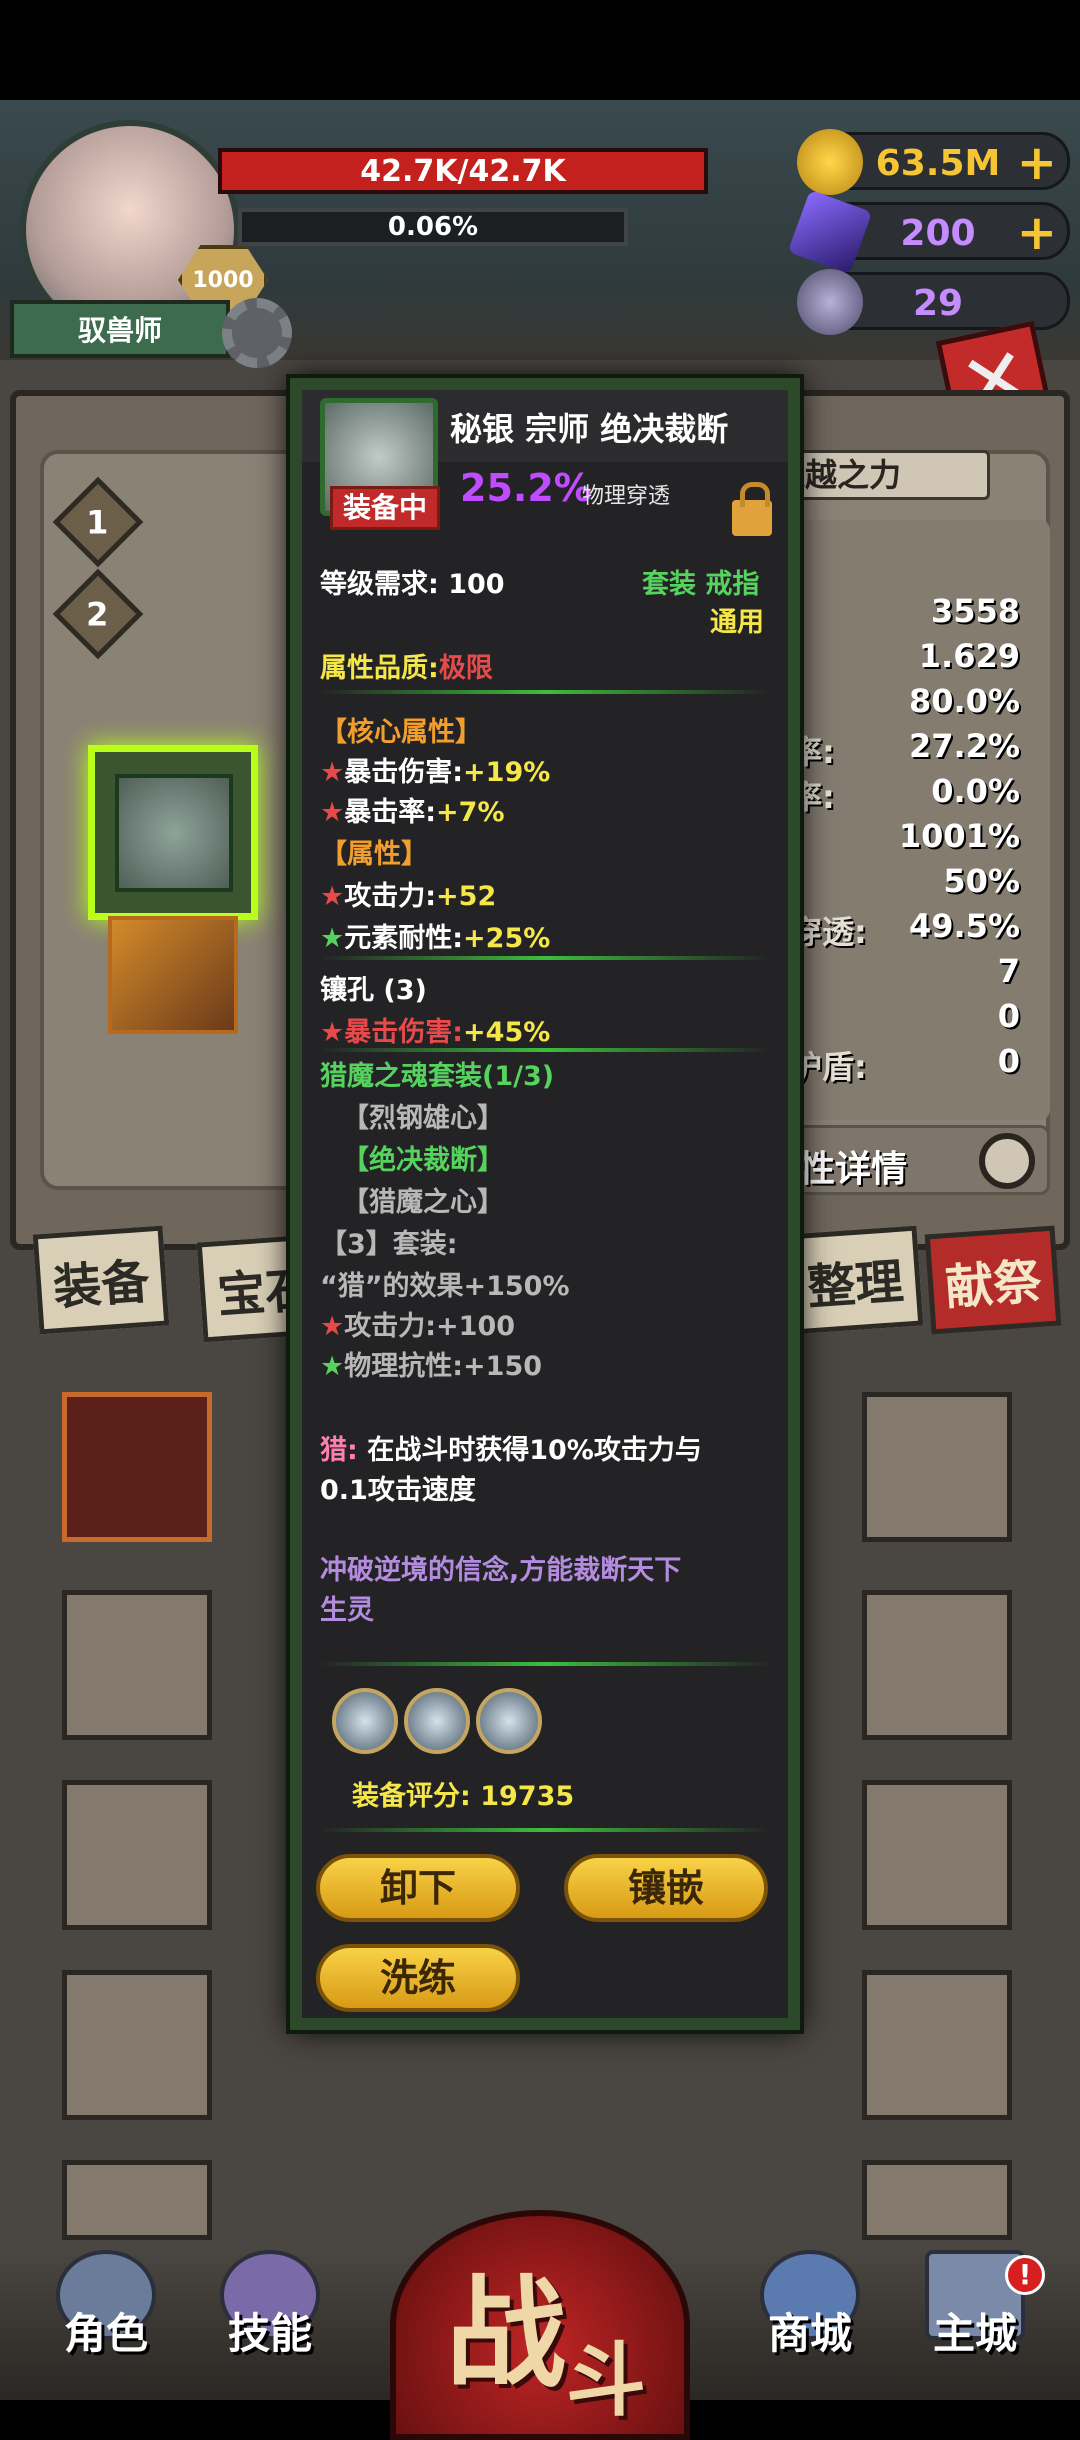  I want to click on core-attr-value: +19%, so click(507, 772).